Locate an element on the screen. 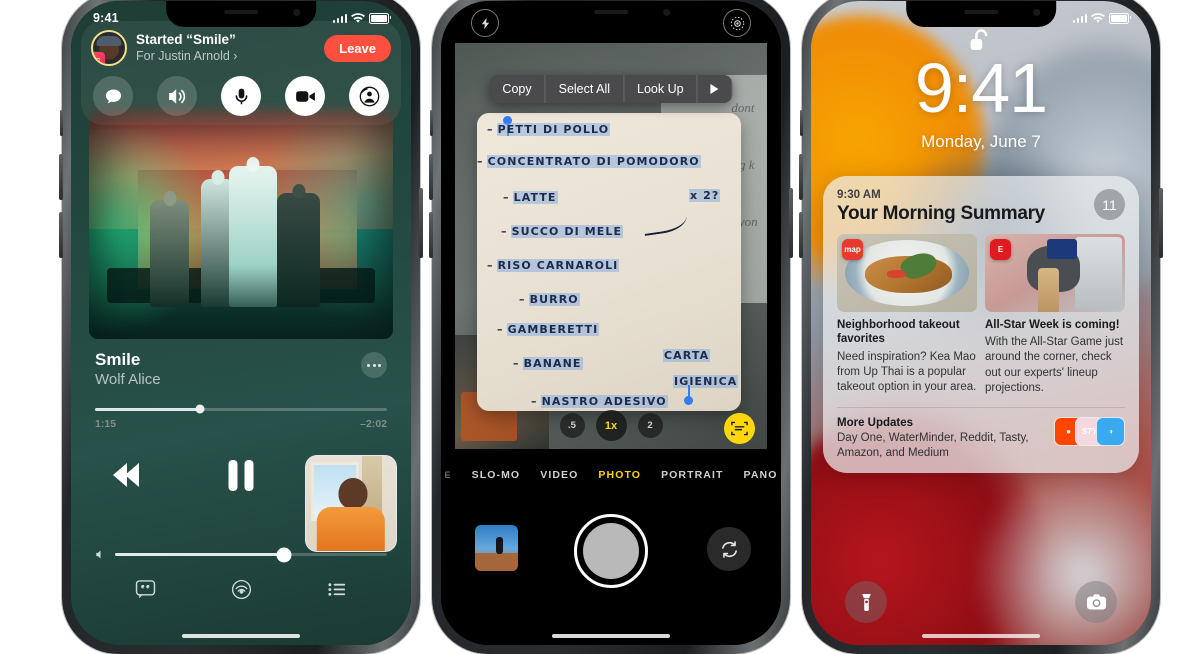  lyrics-quote-icon is located at coordinates (145, 589).